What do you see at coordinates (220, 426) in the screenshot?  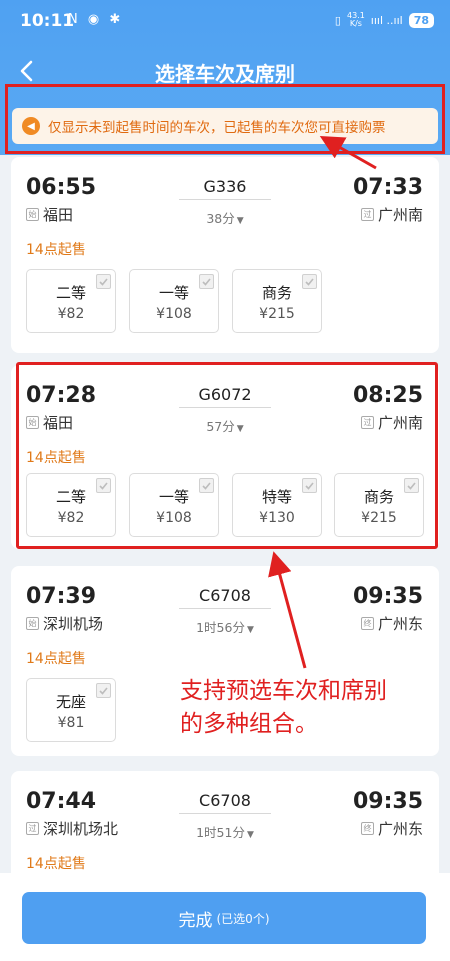 I see `duration-text: 57分` at bounding box center [220, 426].